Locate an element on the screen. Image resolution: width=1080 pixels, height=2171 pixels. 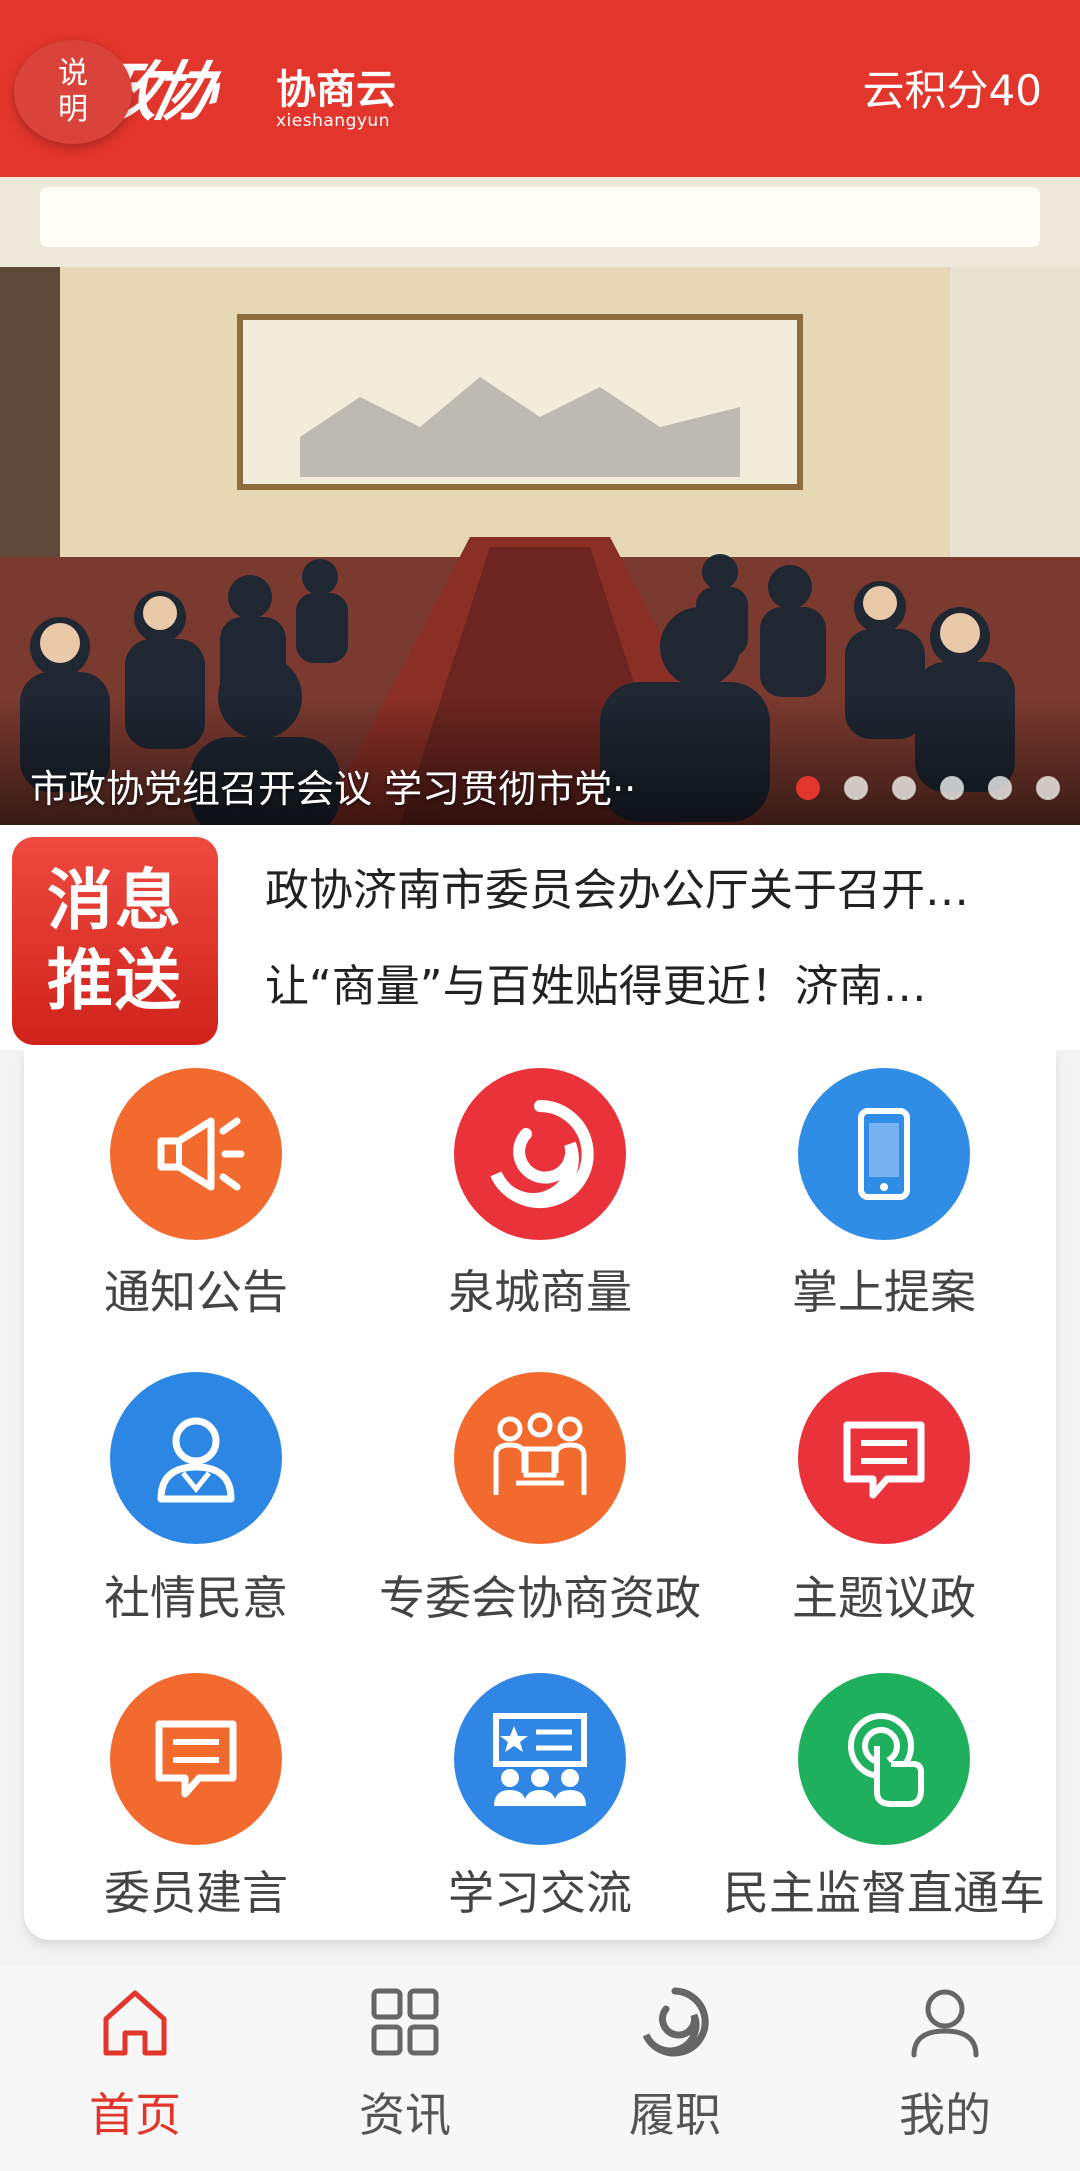
phone-icon is located at coordinates (884, 1154).